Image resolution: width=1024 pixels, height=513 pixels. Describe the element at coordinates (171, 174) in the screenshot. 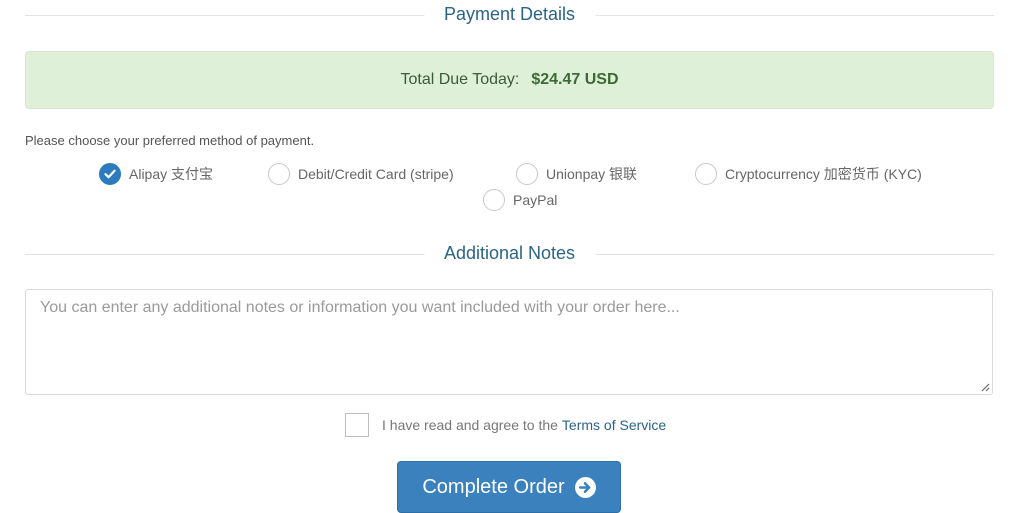

I see `payment-option-label: Alipay 支付宝` at that location.